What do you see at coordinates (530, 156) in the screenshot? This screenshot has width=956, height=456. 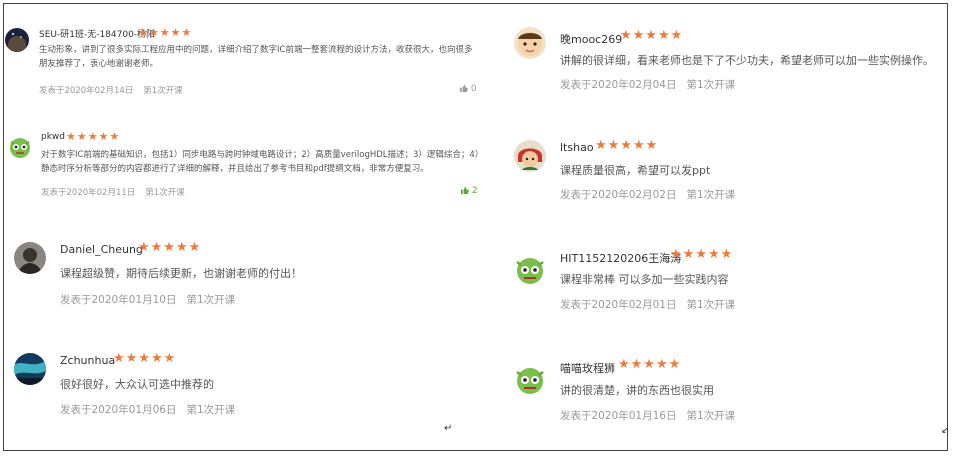 I see `cartoon-girl-avatar-icon` at bounding box center [530, 156].